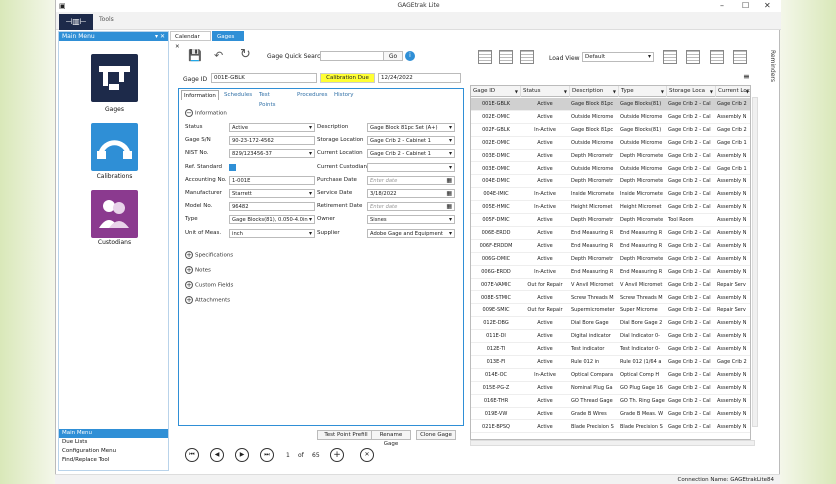 The image size is (836, 484). I want to click on gage-id-field: 001E-GBLK, so click(264, 78).